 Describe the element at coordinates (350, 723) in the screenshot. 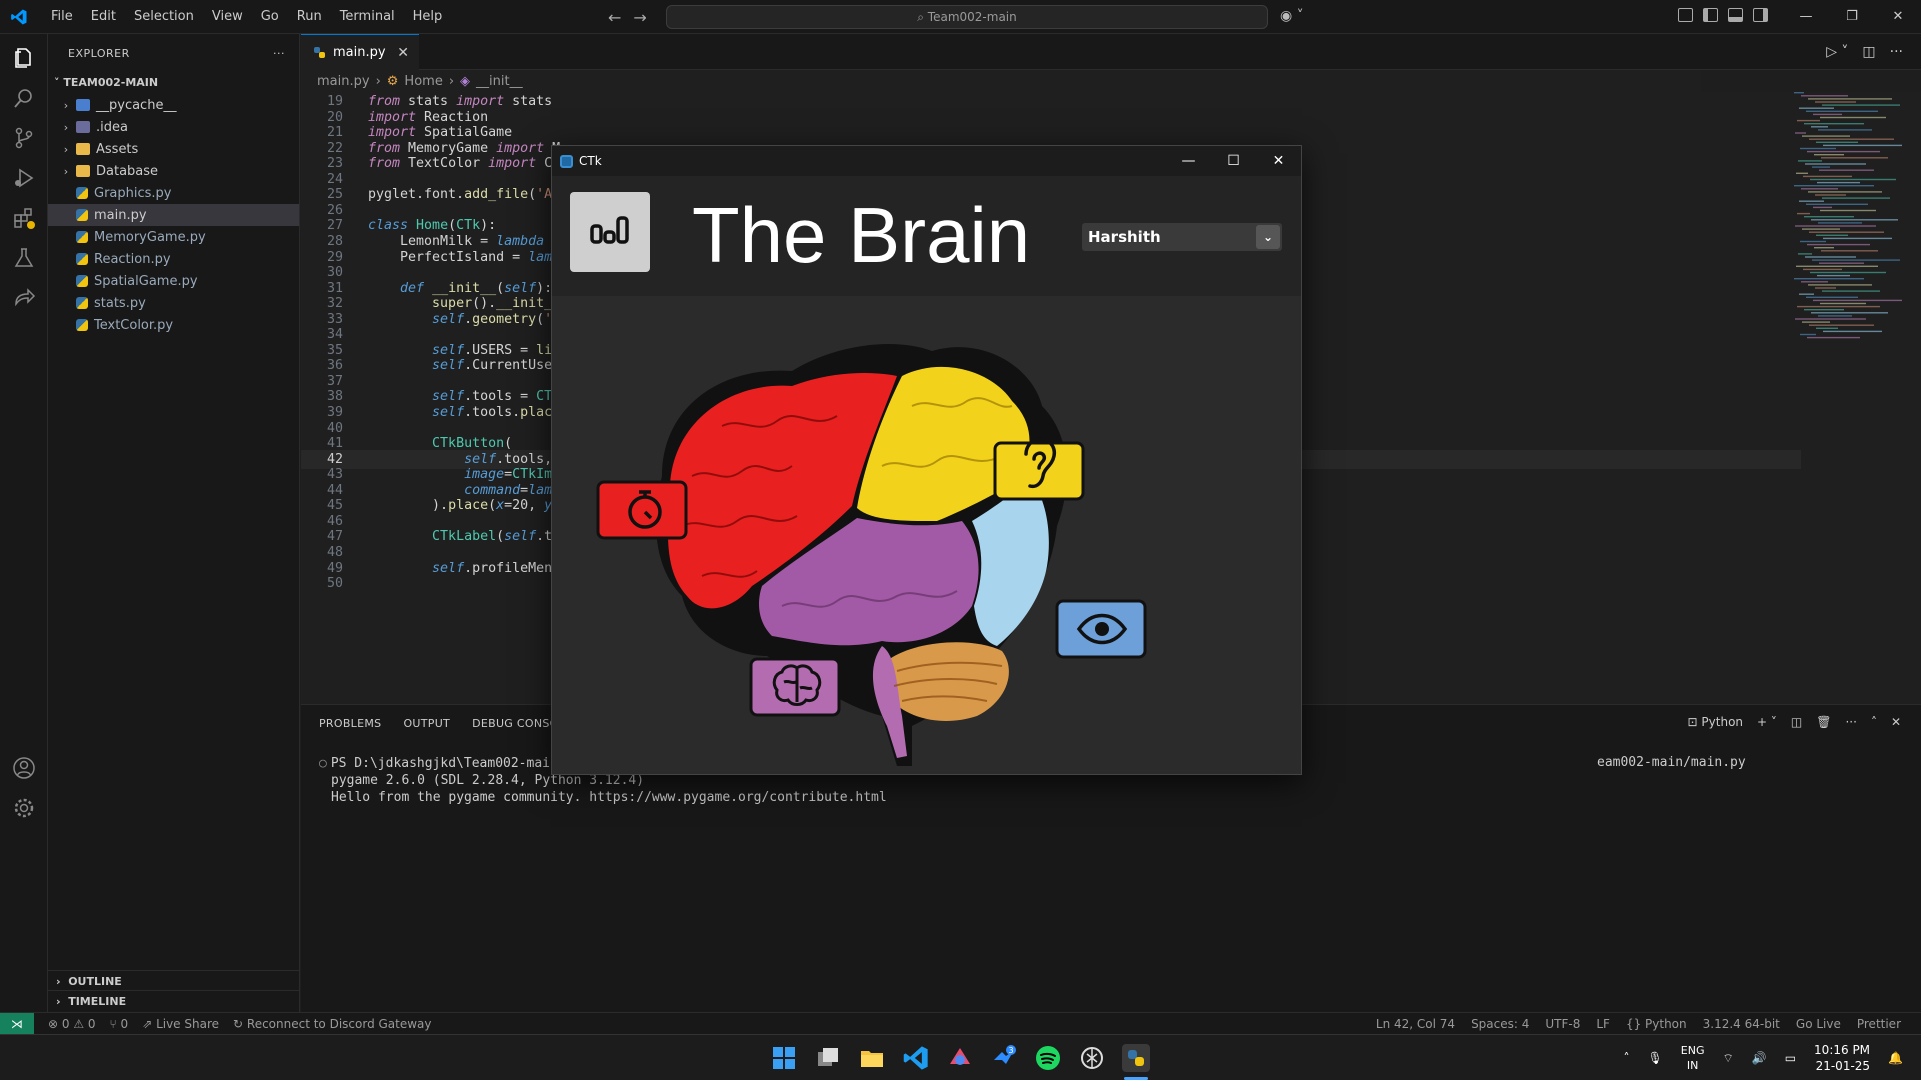

I see `panel-tab-problems: PROBLEMS` at that location.